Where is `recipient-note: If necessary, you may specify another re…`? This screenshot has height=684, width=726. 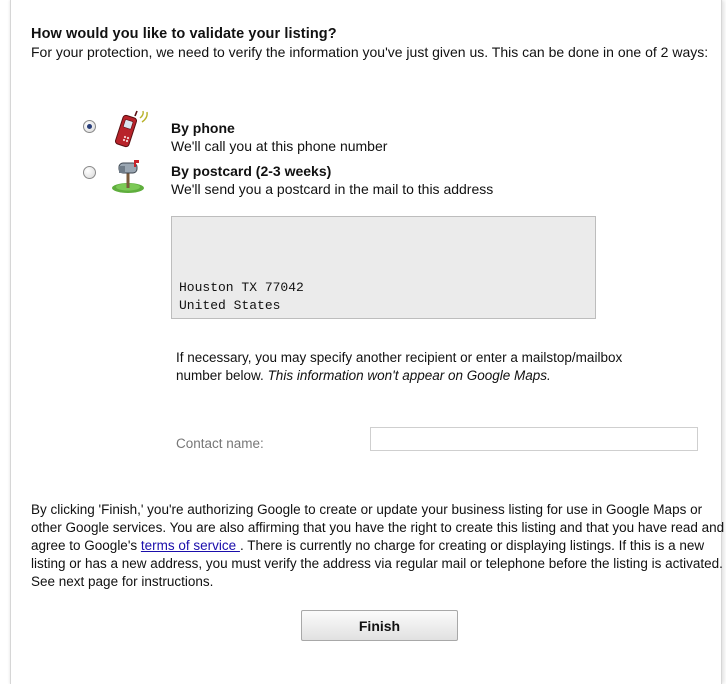 recipient-note: If necessary, you may specify another re… is located at coordinates (411, 367).